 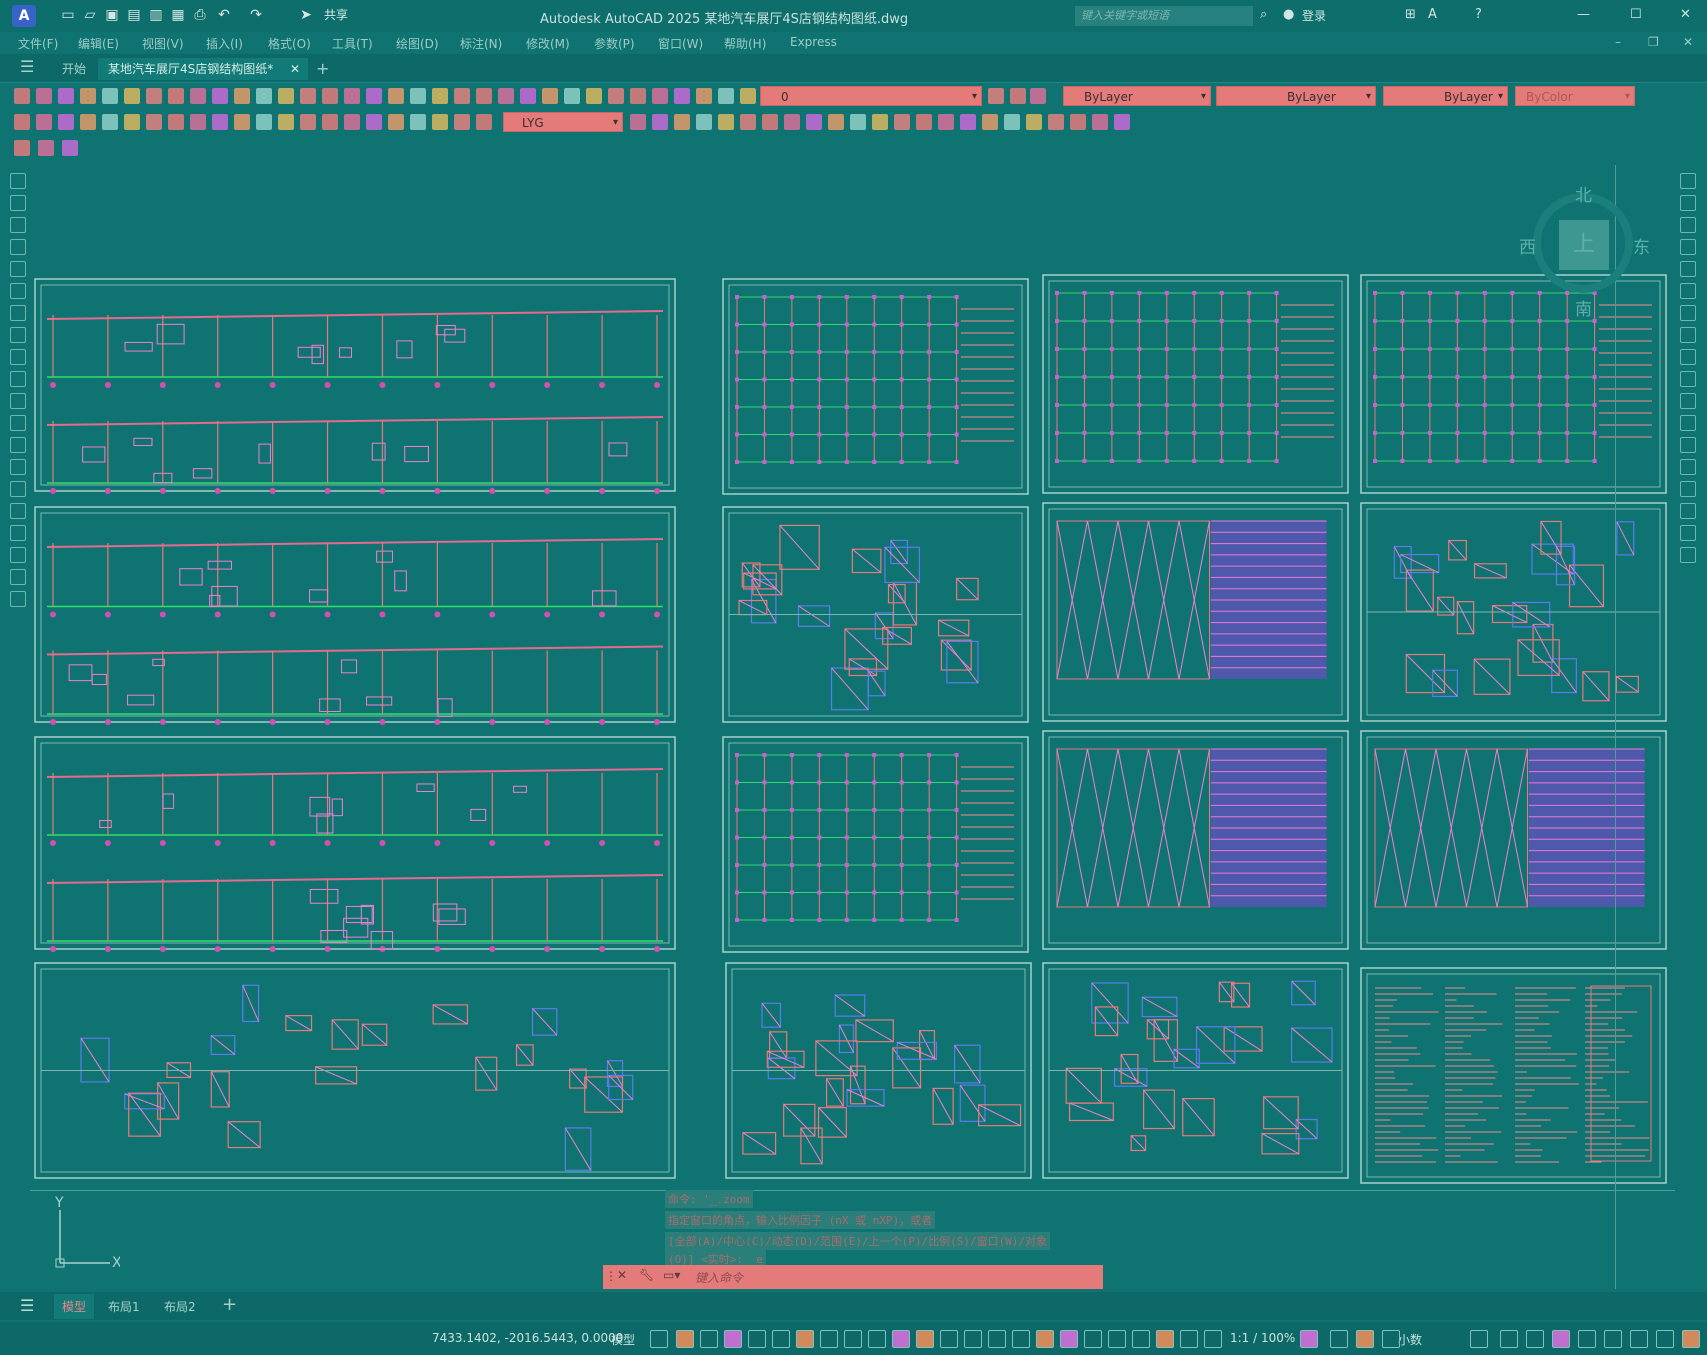 I want to click on extra-tool-icon, so click(x=46, y=148).